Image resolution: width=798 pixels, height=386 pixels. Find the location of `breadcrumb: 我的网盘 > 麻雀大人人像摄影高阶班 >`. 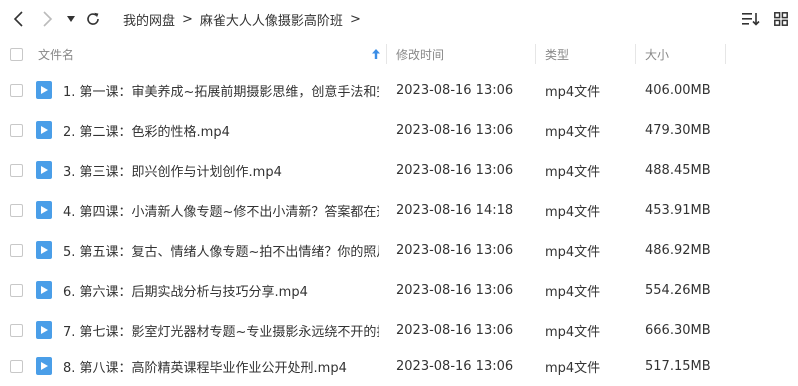

breadcrumb: 我的网盘 > 麻雀大人人像摄影高阶班 > is located at coordinates (245, 19).